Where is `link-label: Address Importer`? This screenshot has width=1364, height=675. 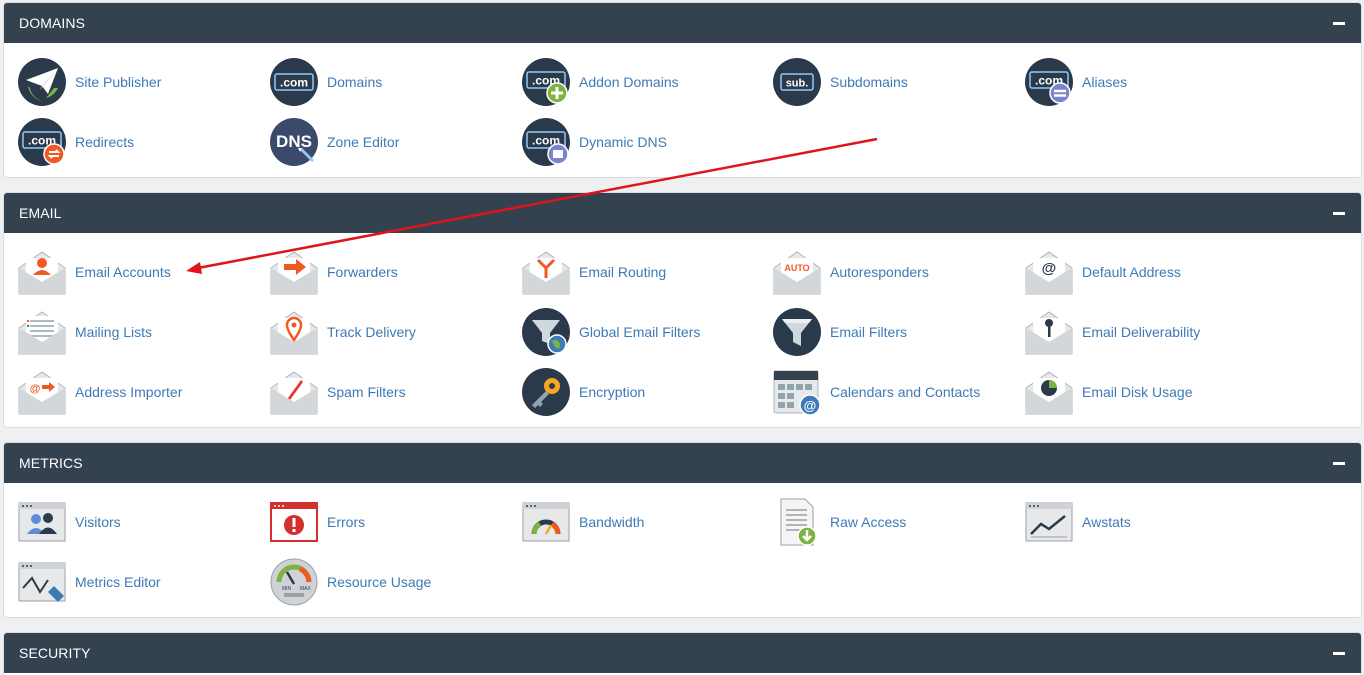 link-label: Address Importer is located at coordinates (129, 392).